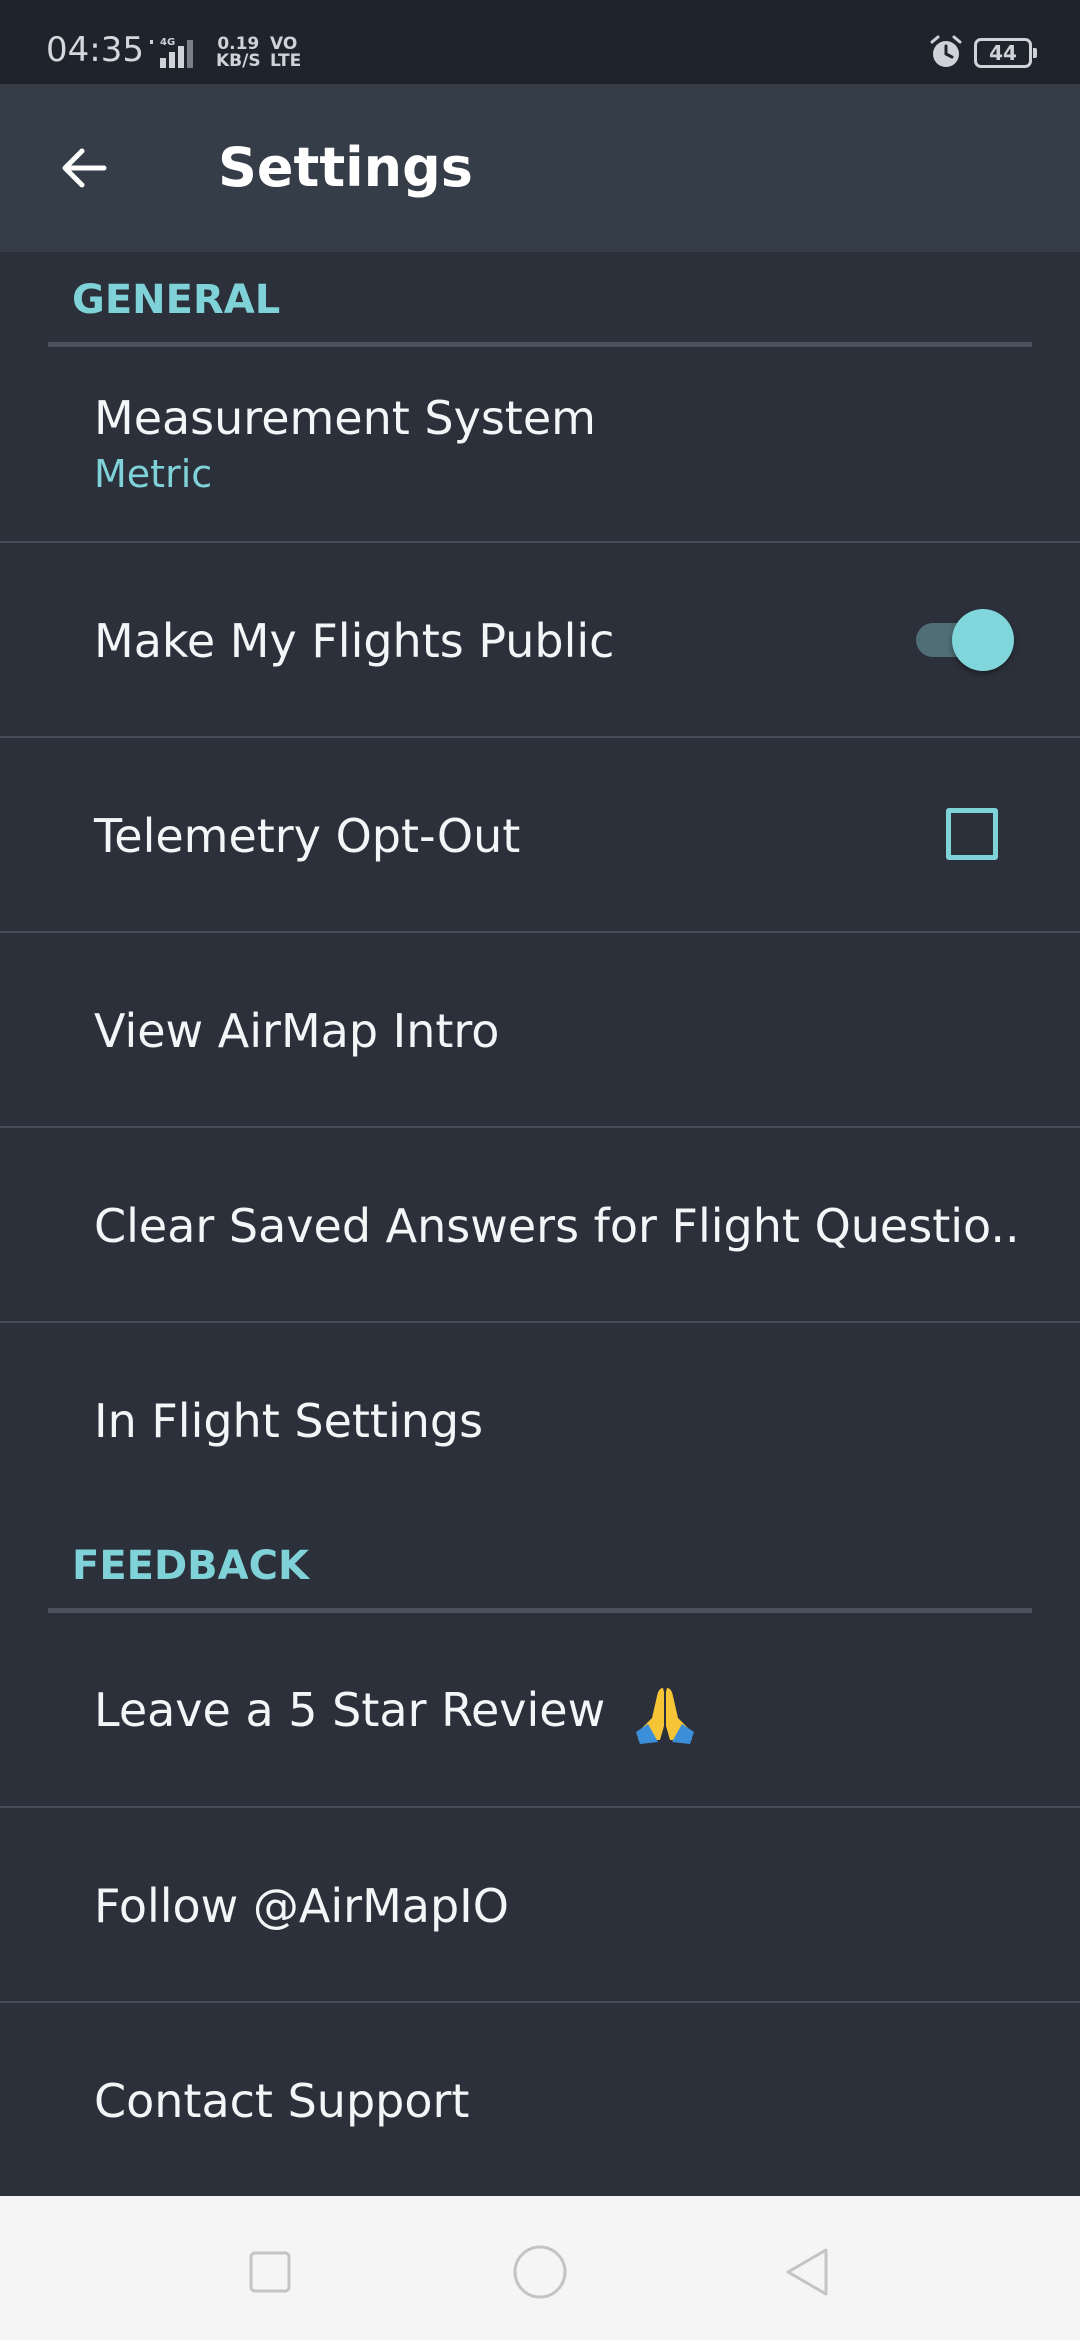 Image resolution: width=1080 pixels, height=2340 pixels. I want to click on volte-indicator: VO LTE, so click(285, 53).